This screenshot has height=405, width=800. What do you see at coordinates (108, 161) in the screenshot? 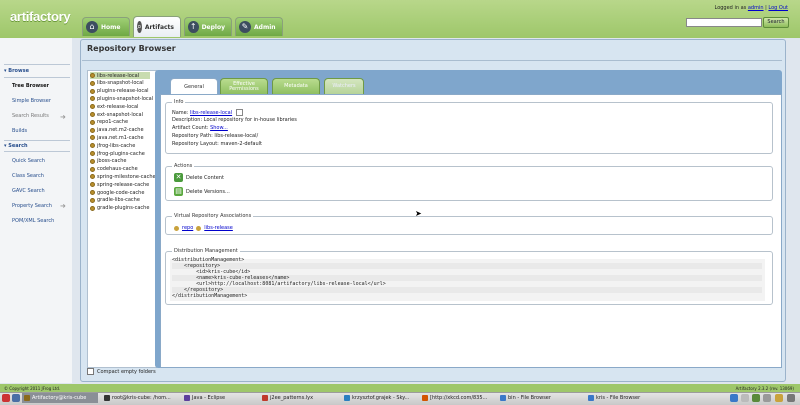
I see `tree-item: jboss-cache` at bounding box center [108, 161].